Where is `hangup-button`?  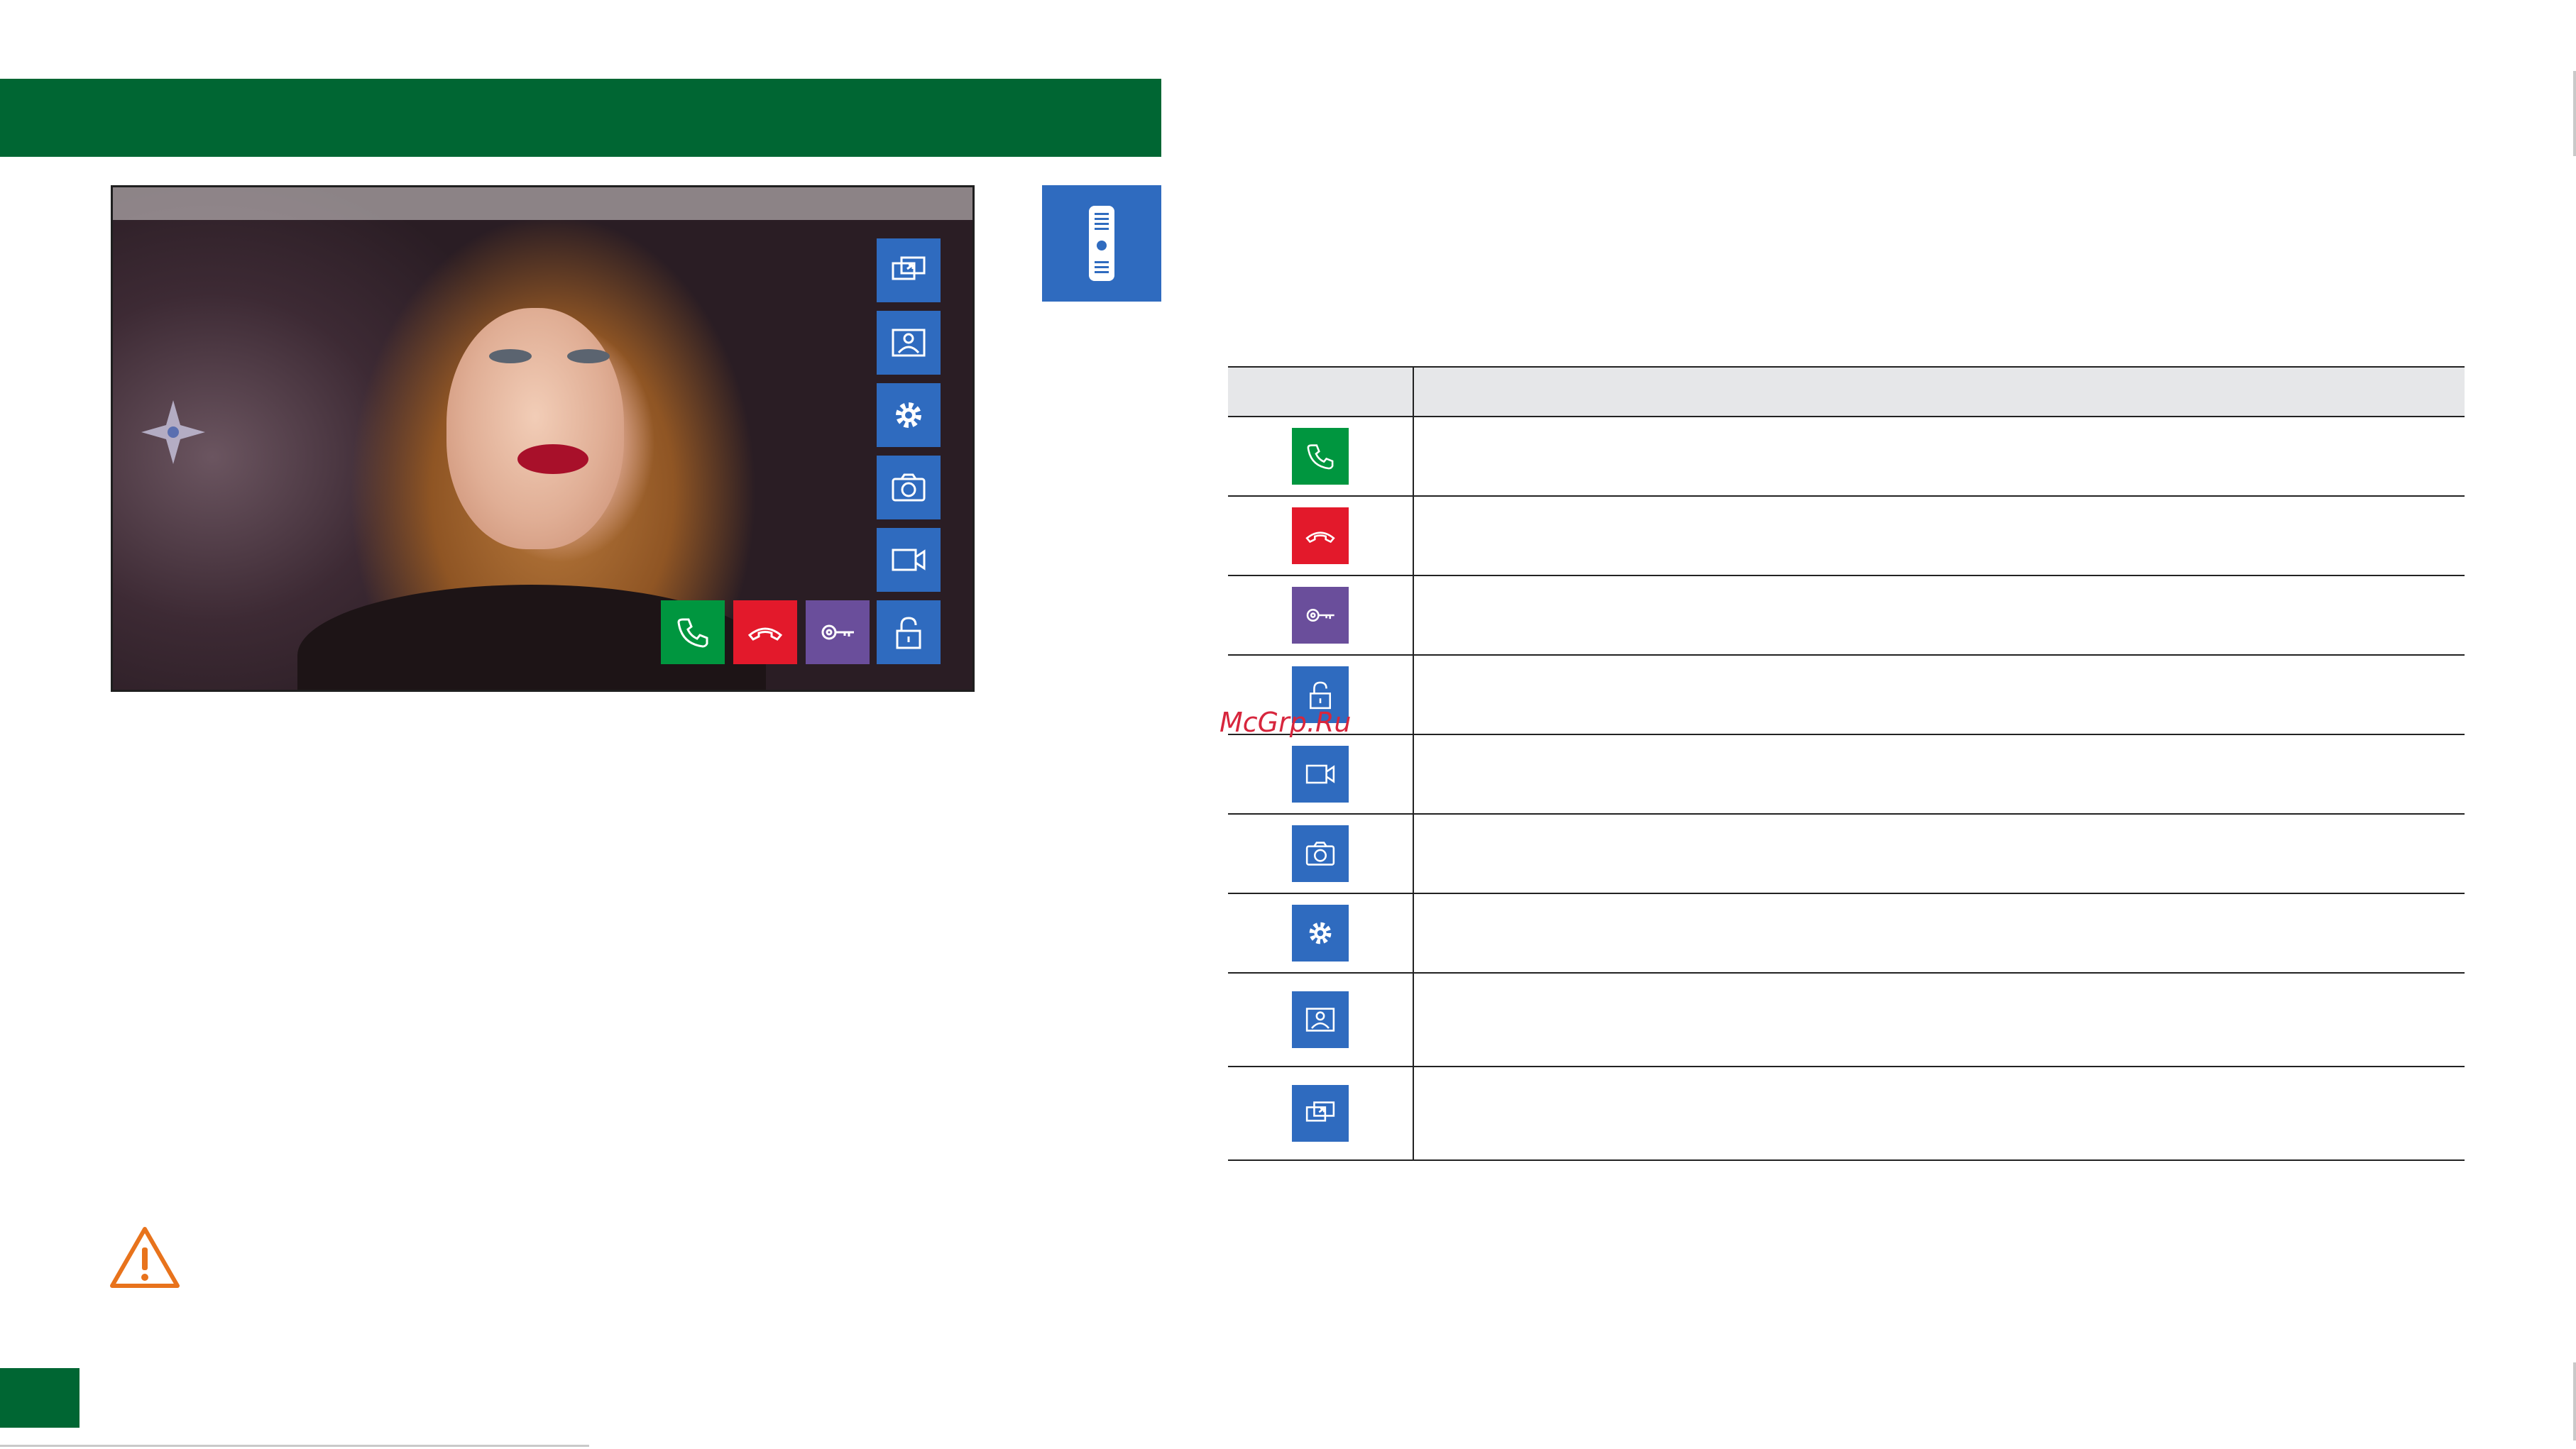
hangup-button is located at coordinates (765, 632).